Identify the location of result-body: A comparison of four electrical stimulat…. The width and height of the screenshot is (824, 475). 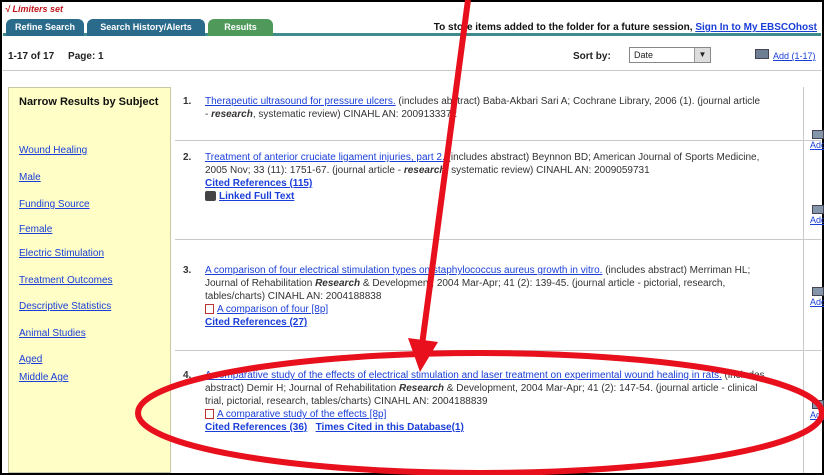
(485, 296).